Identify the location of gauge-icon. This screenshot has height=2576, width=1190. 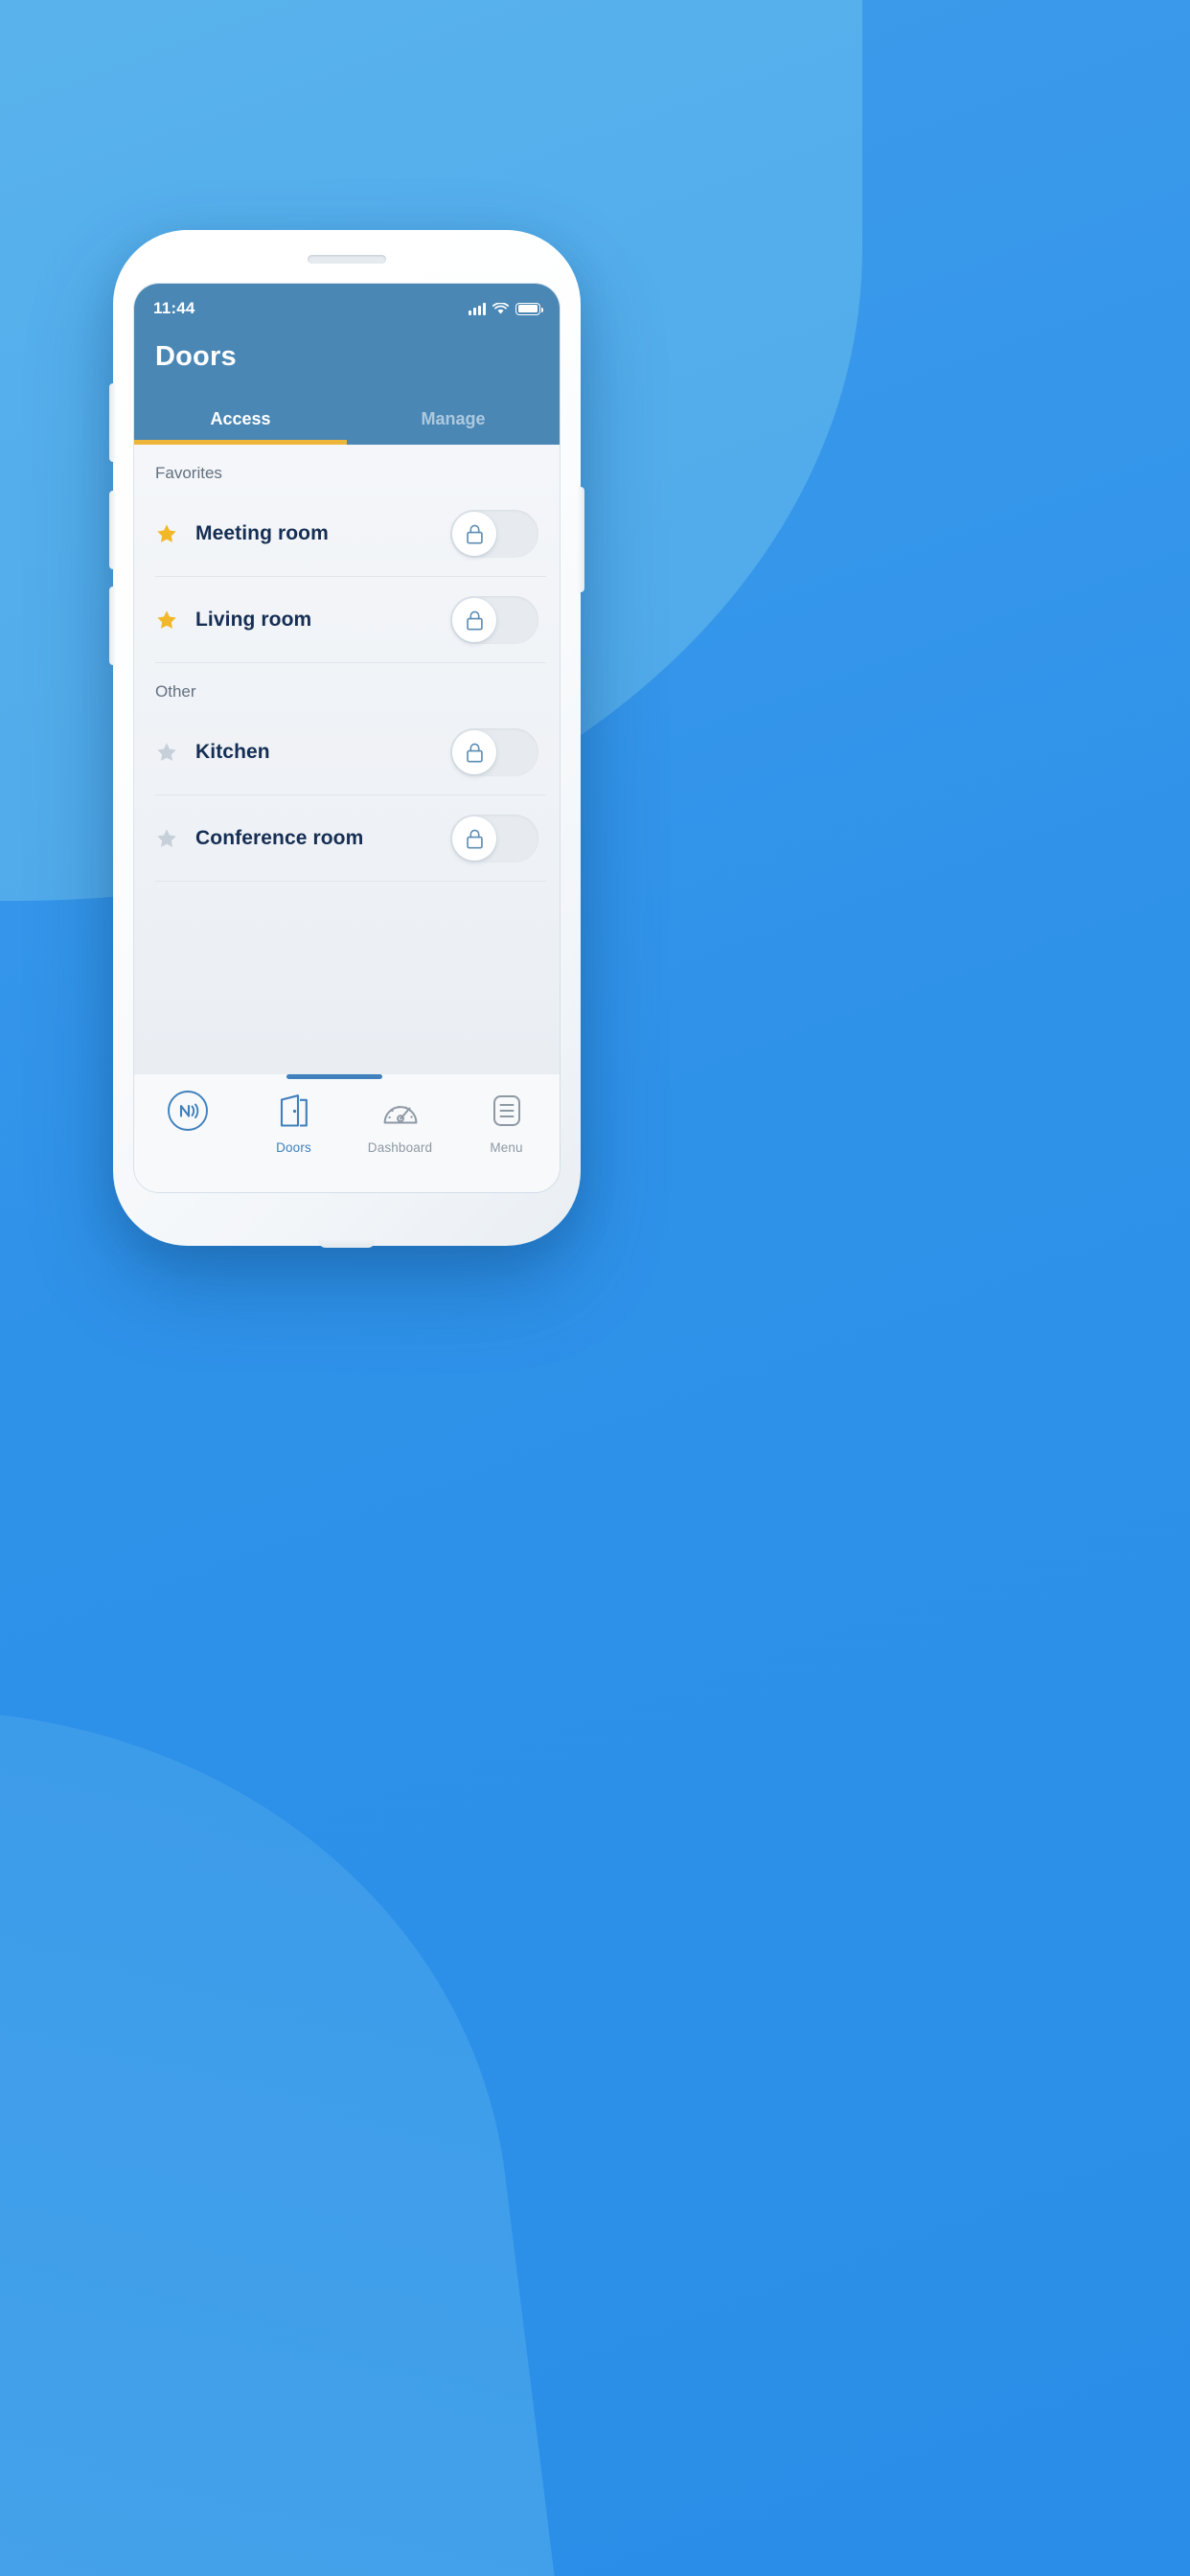
(401, 1111).